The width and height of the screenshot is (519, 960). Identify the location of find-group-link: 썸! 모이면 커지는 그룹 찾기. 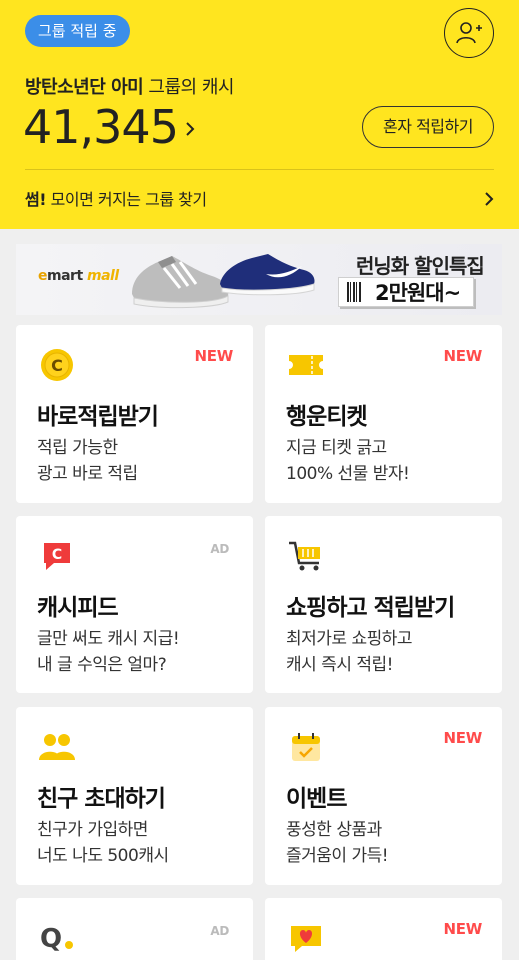
(116, 198).